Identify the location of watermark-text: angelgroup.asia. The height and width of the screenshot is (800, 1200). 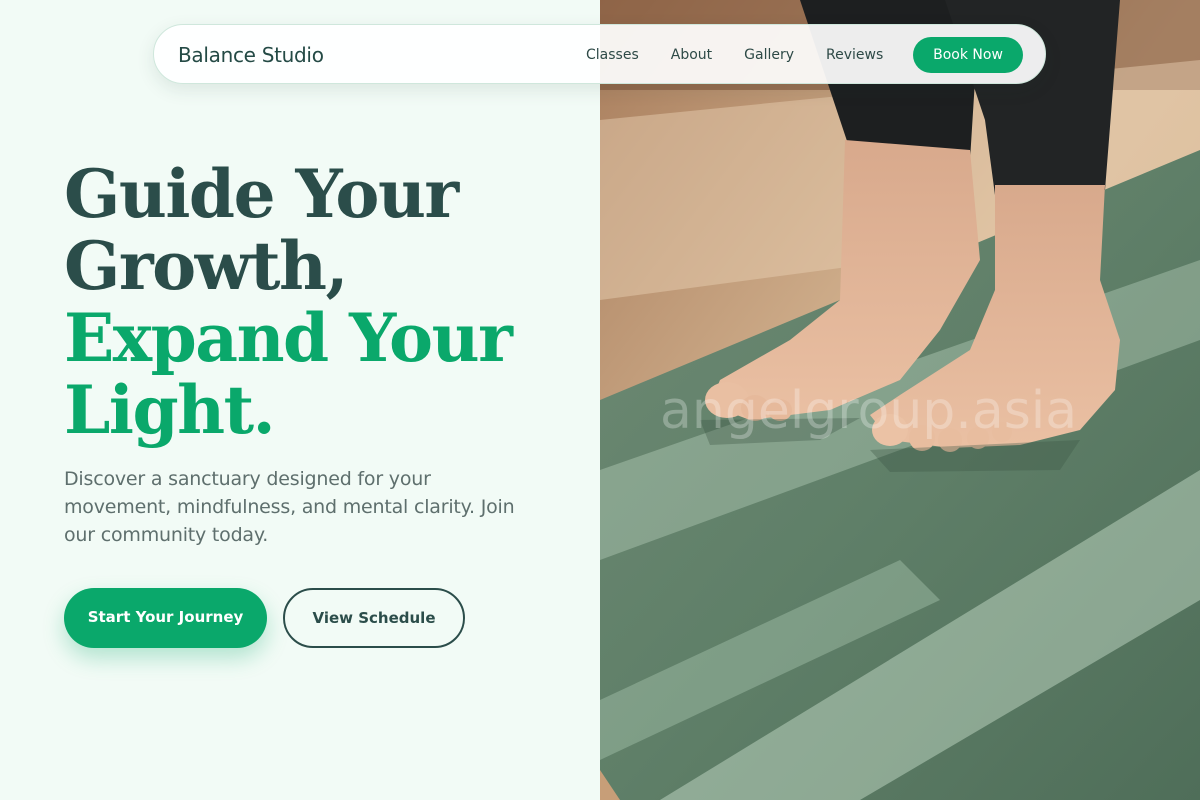
(868, 411).